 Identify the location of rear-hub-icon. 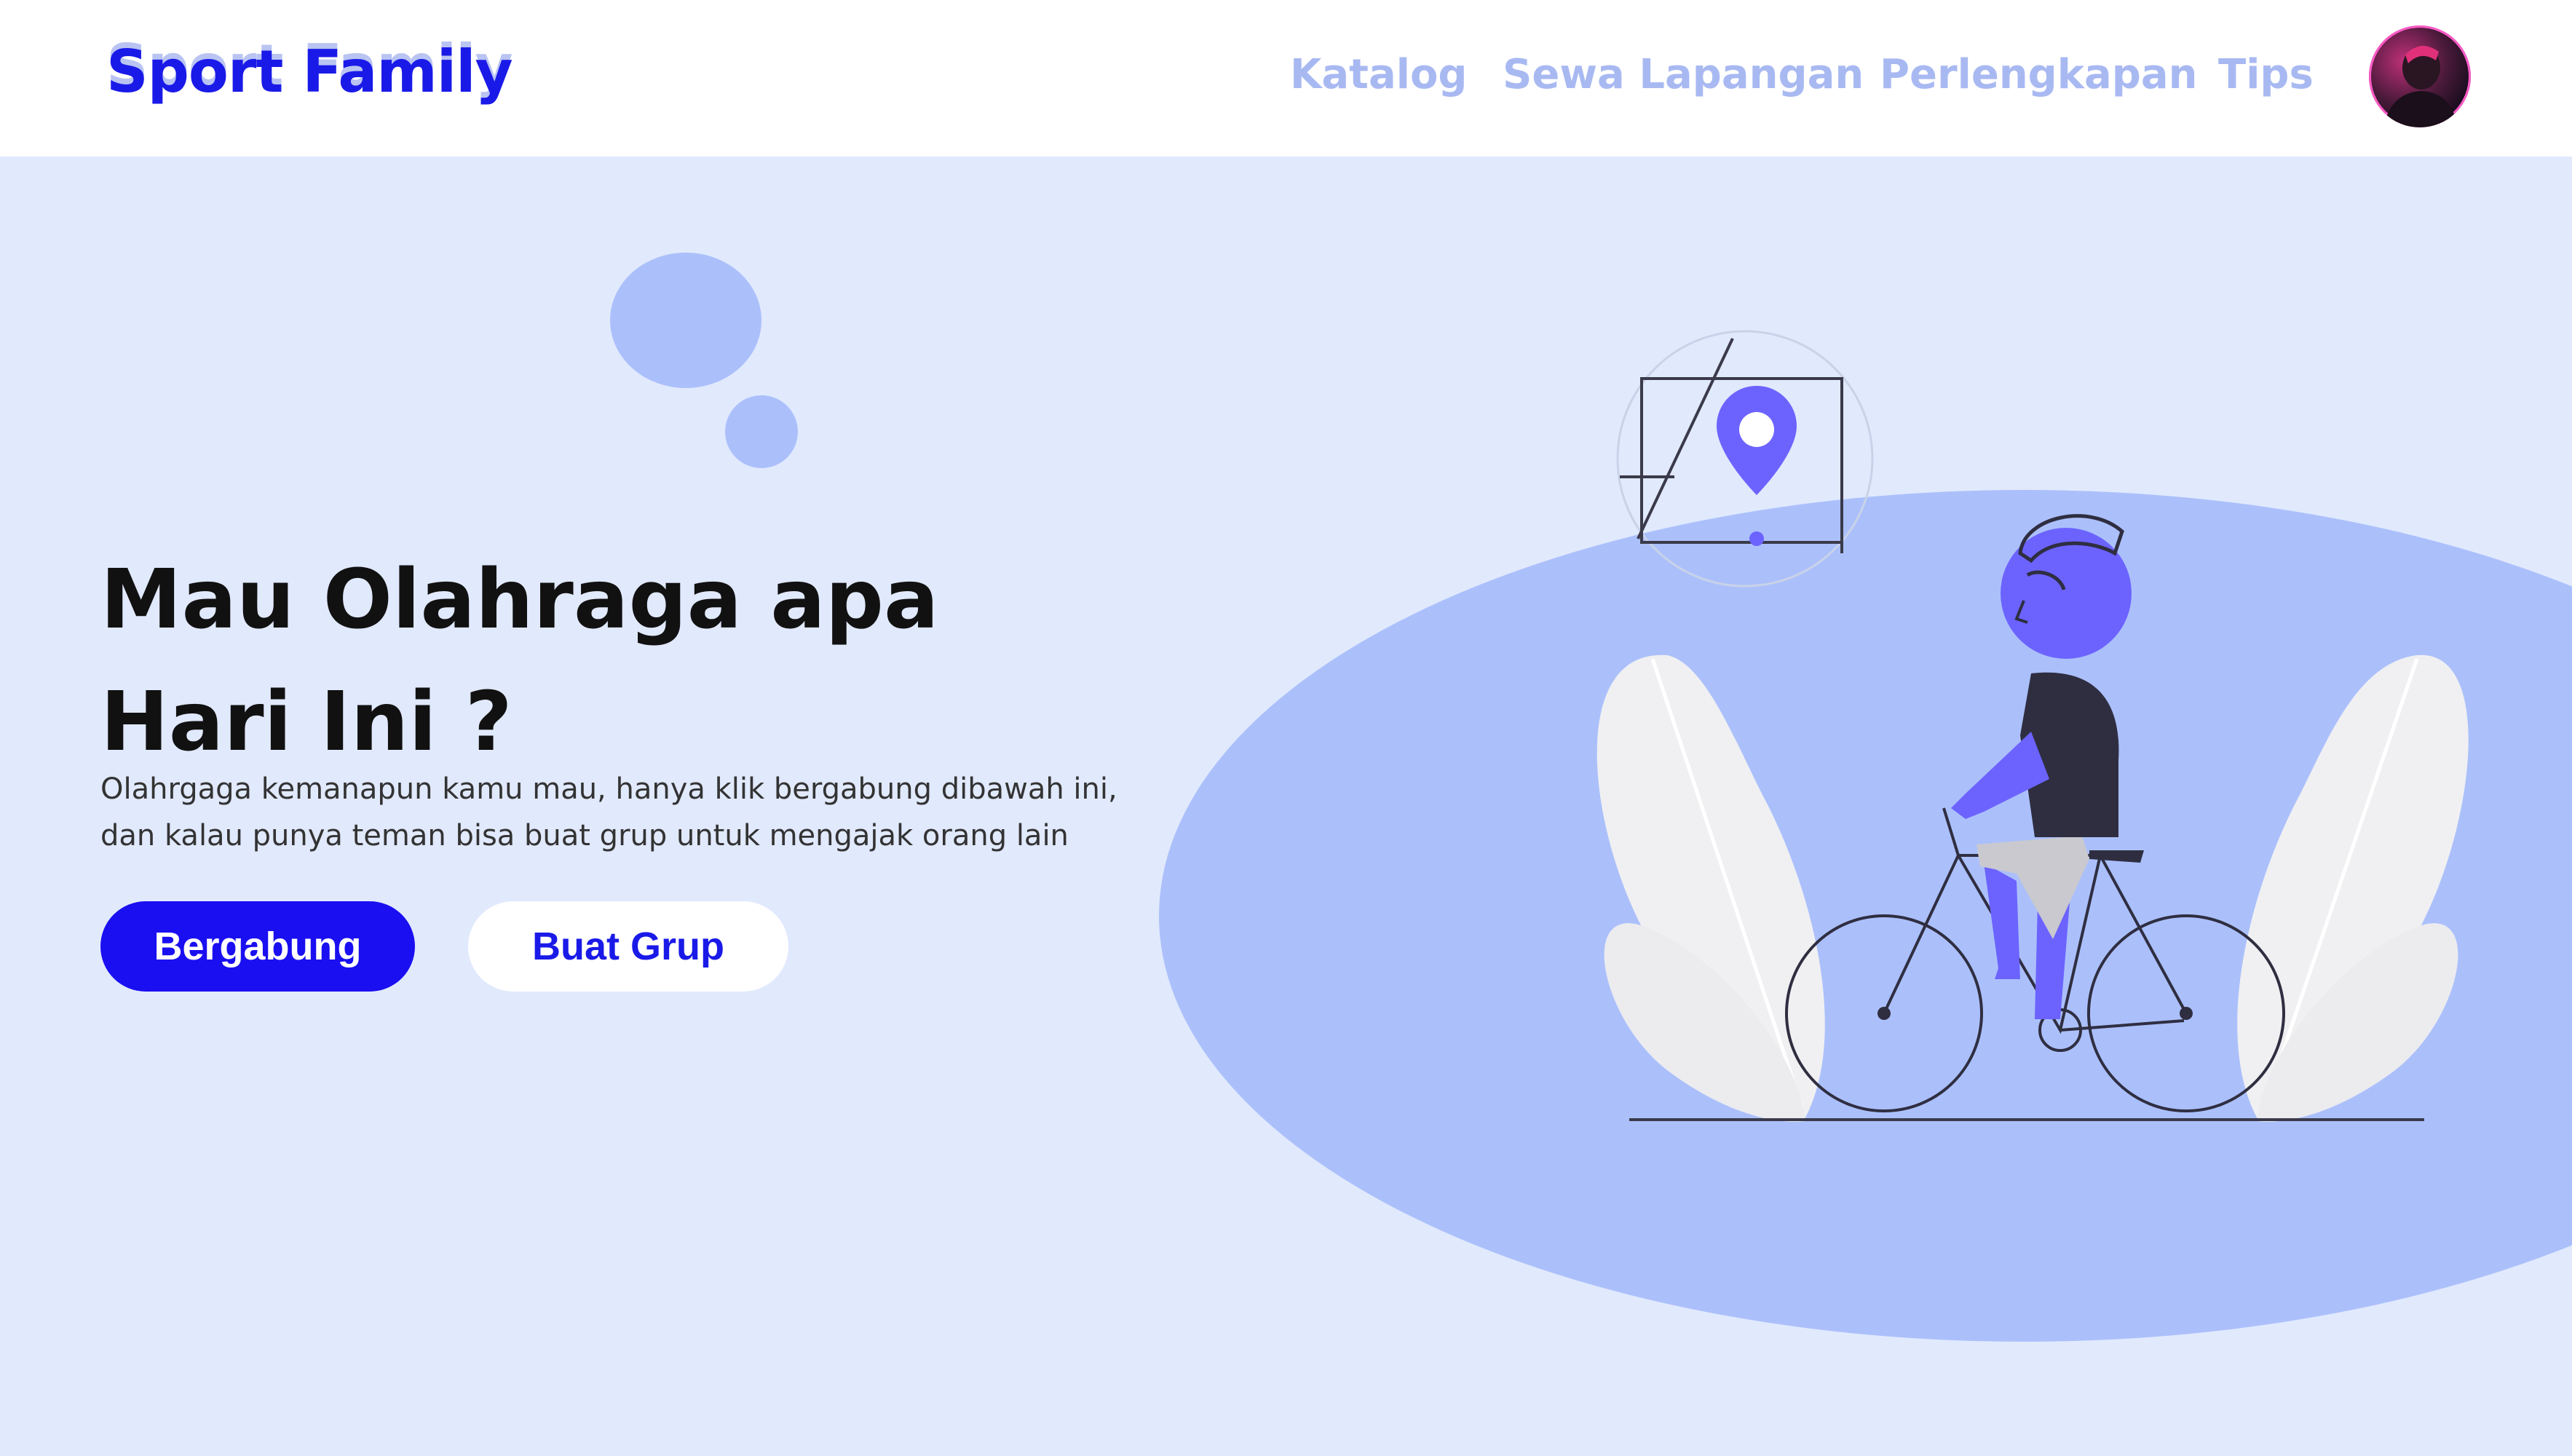
(2186, 1013).